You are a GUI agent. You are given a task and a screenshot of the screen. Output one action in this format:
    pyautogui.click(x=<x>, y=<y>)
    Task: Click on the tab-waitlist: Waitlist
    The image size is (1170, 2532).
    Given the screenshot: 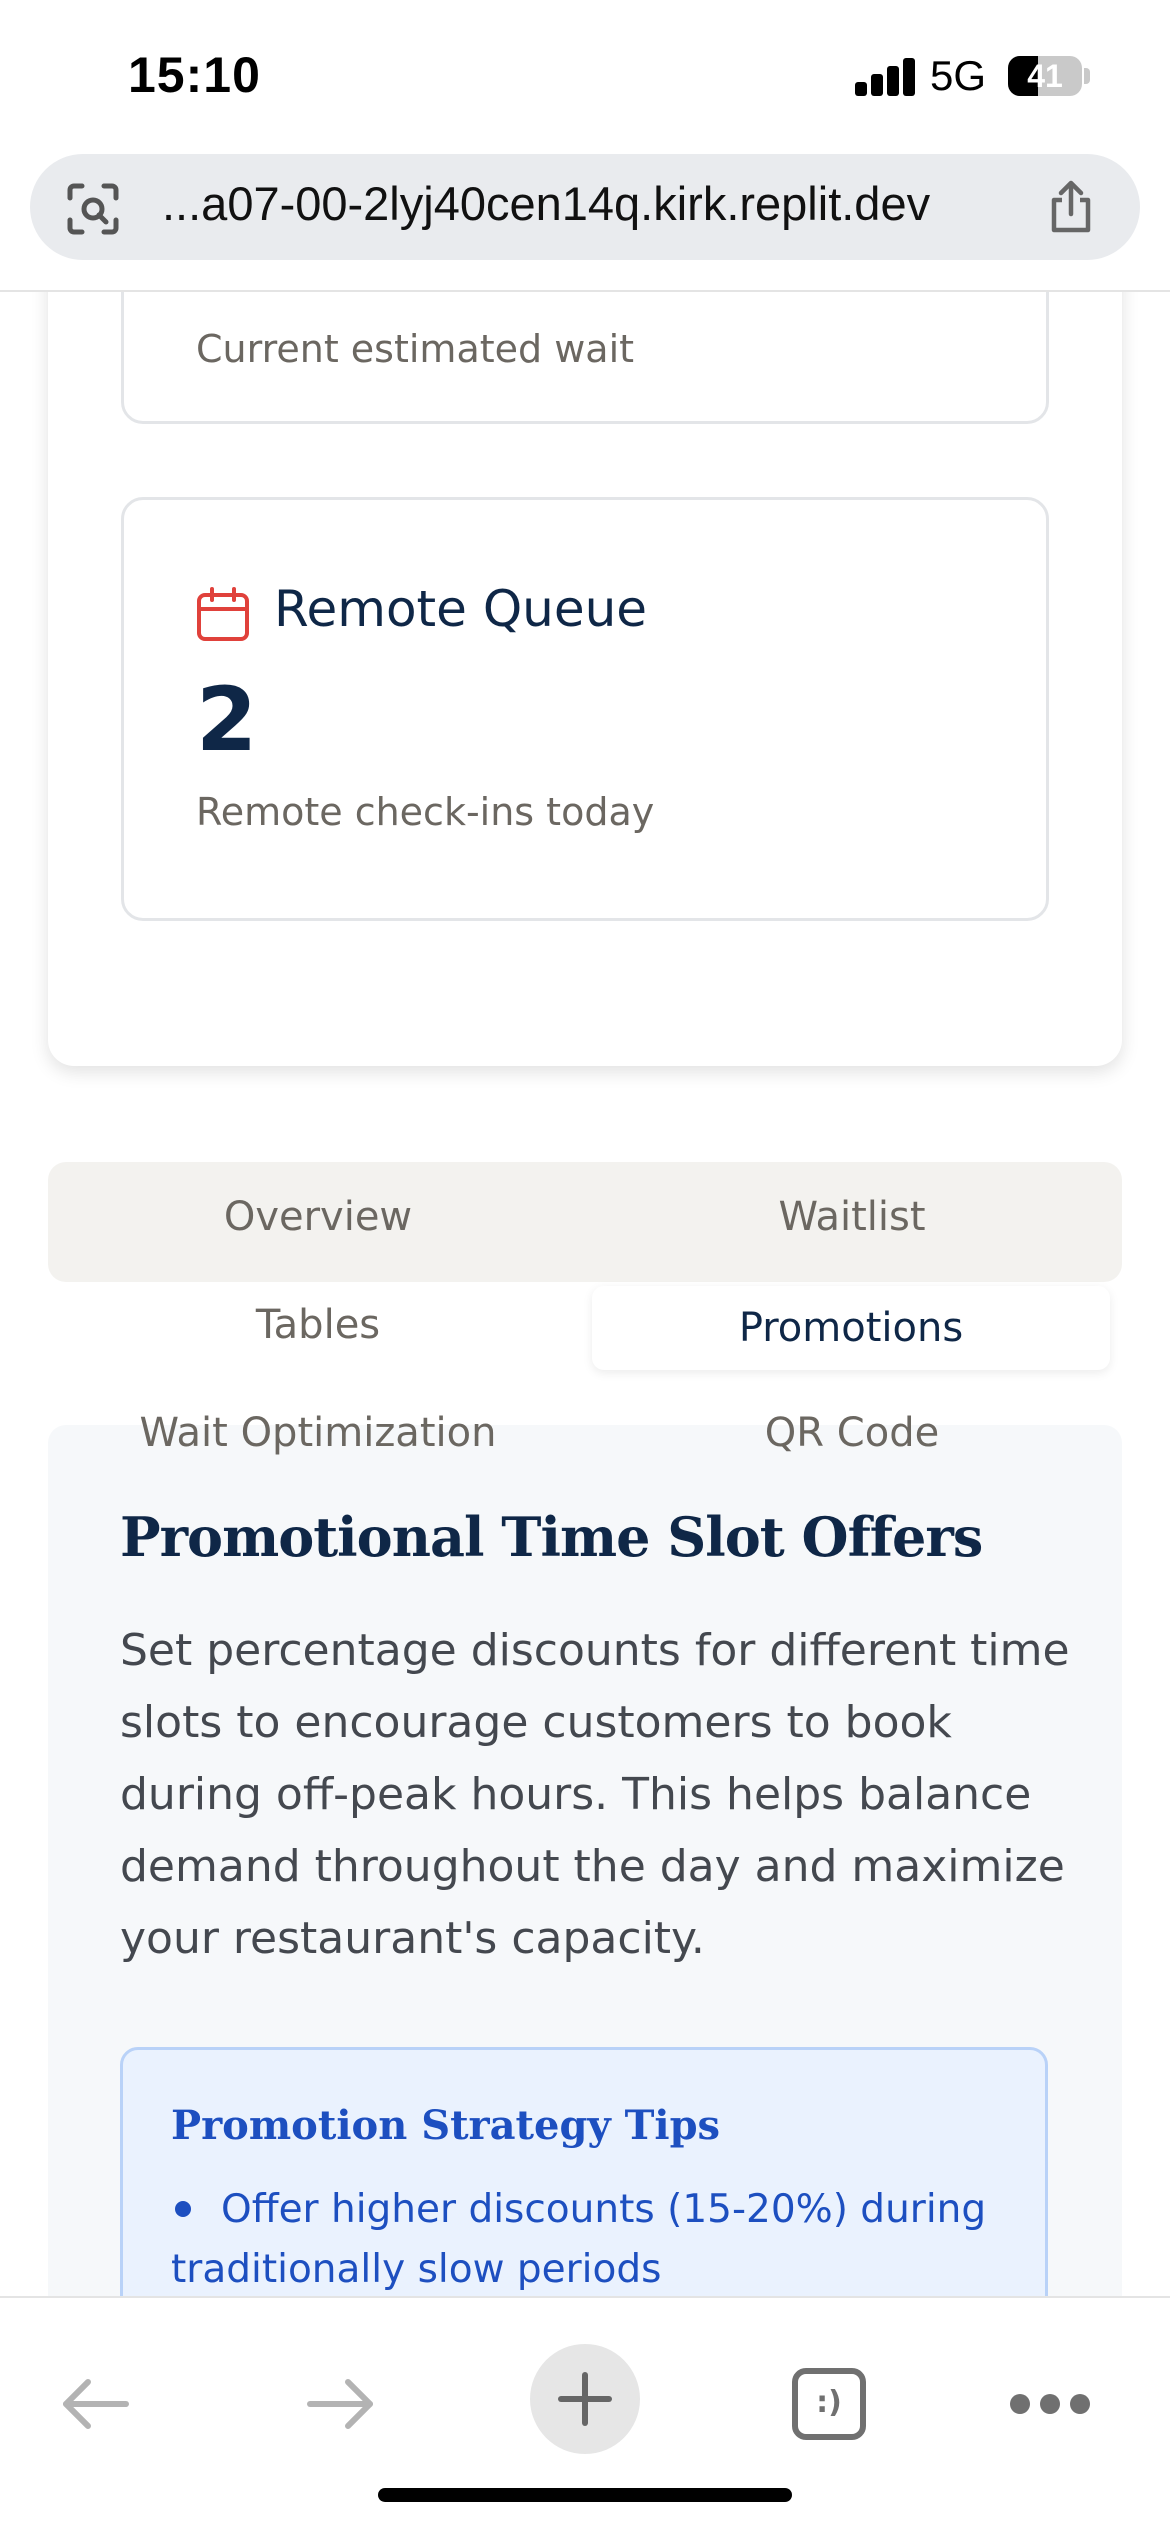 What is the action you would take?
    pyautogui.click(x=852, y=1217)
    